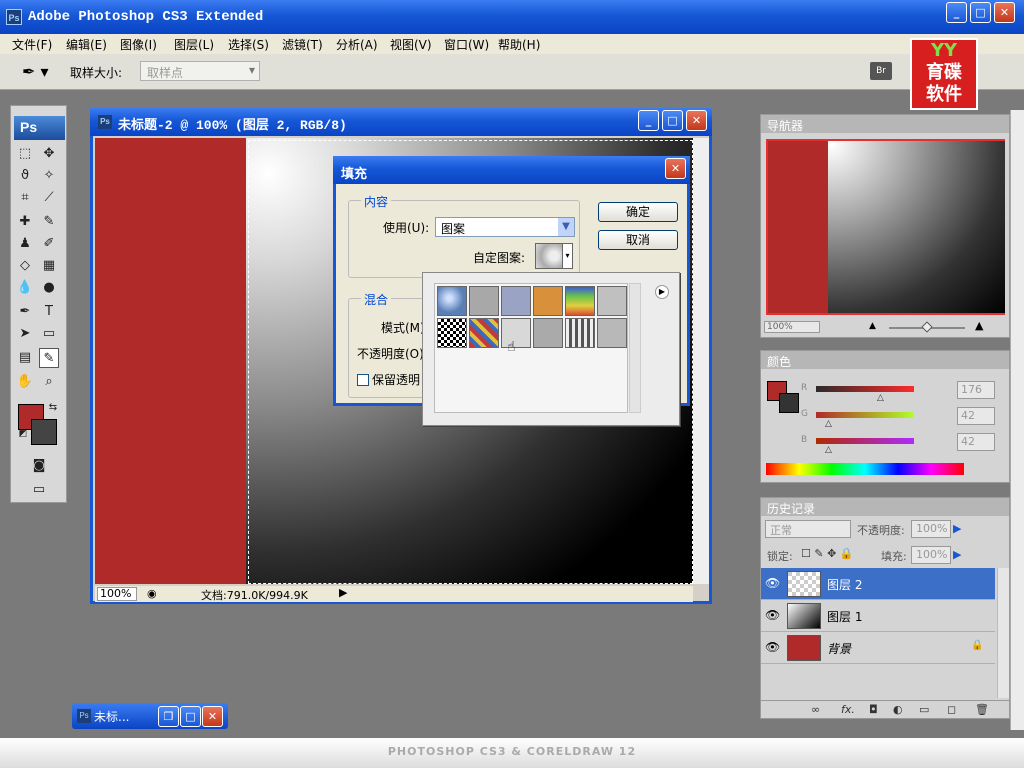  What do you see at coordinates (49, 358) in the screenshot?
I see `eyedropper-tool-icon: ✎` at bounding box center [49, 358].